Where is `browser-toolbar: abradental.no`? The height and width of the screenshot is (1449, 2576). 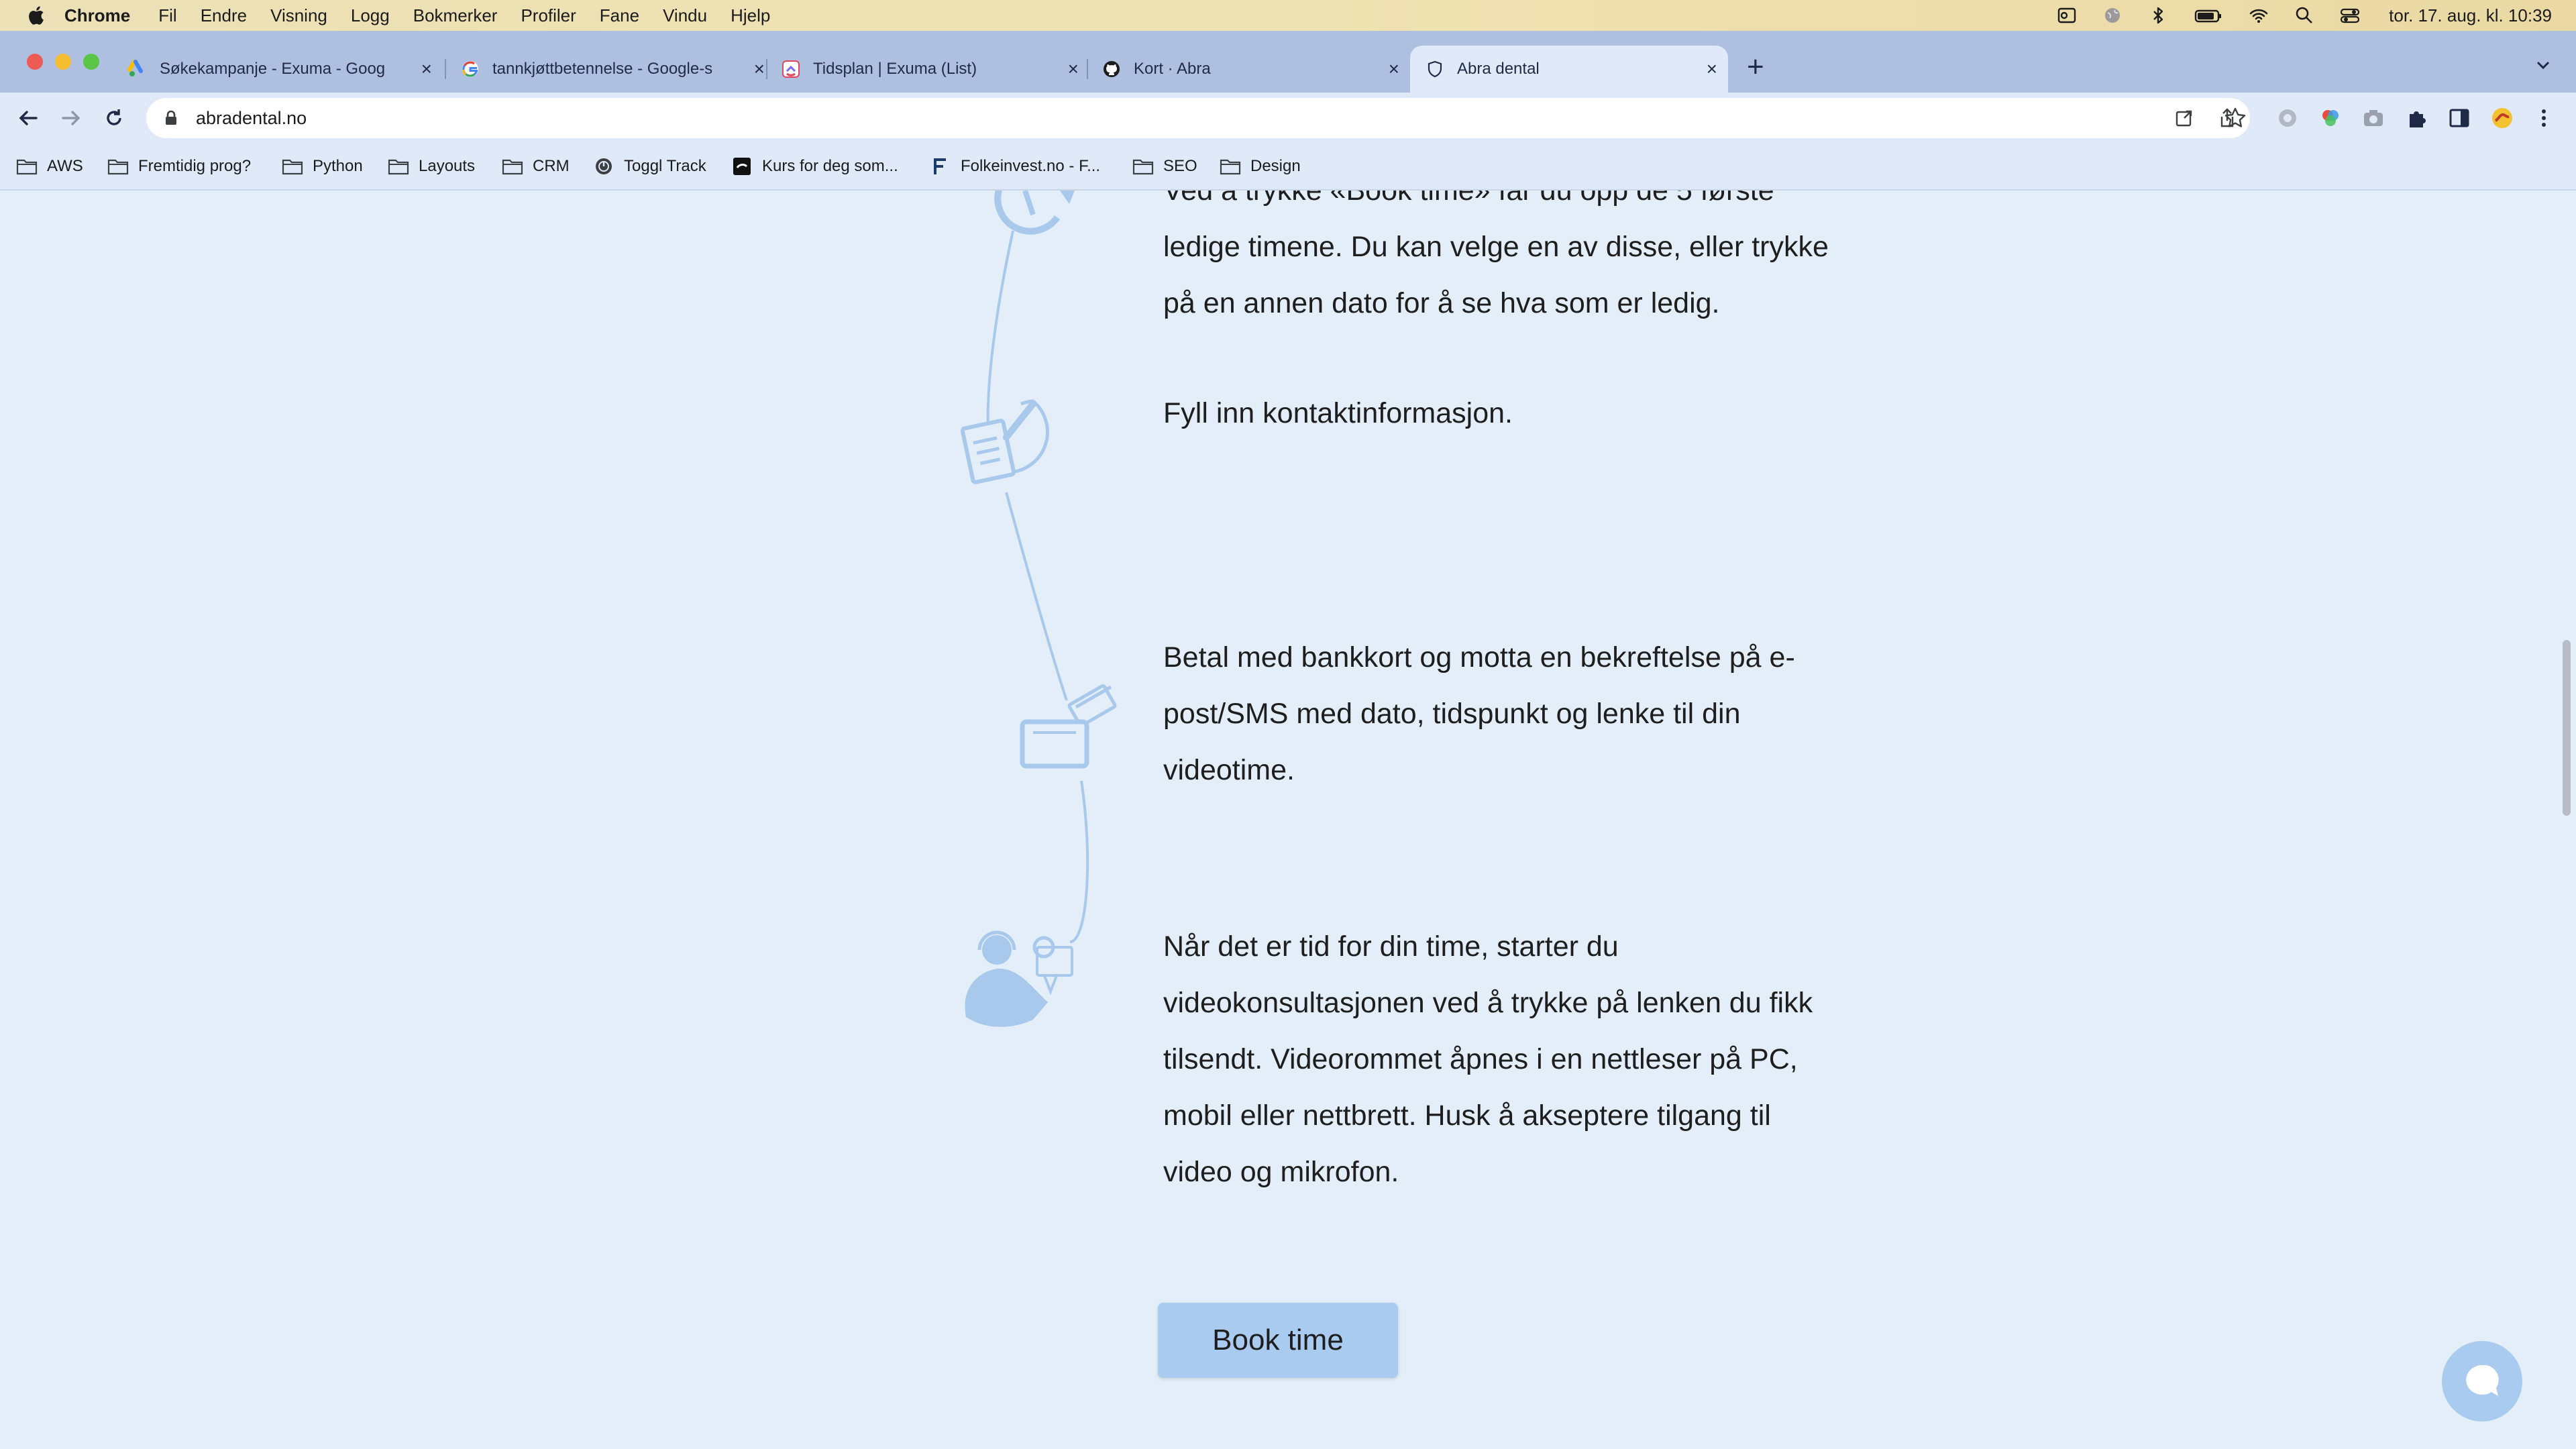 browser-toolbar: abradental.no is located at coordinates (1288, 118).